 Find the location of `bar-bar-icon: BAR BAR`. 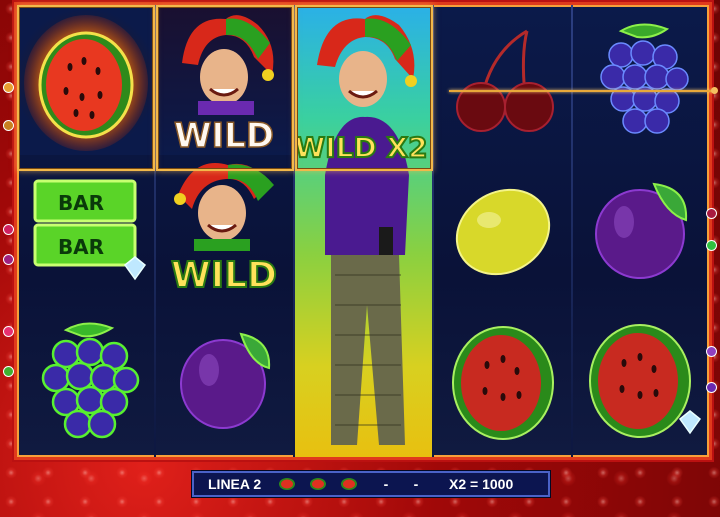

bar-bar-icon: BAR BAR is located at coordinates (90, 230).